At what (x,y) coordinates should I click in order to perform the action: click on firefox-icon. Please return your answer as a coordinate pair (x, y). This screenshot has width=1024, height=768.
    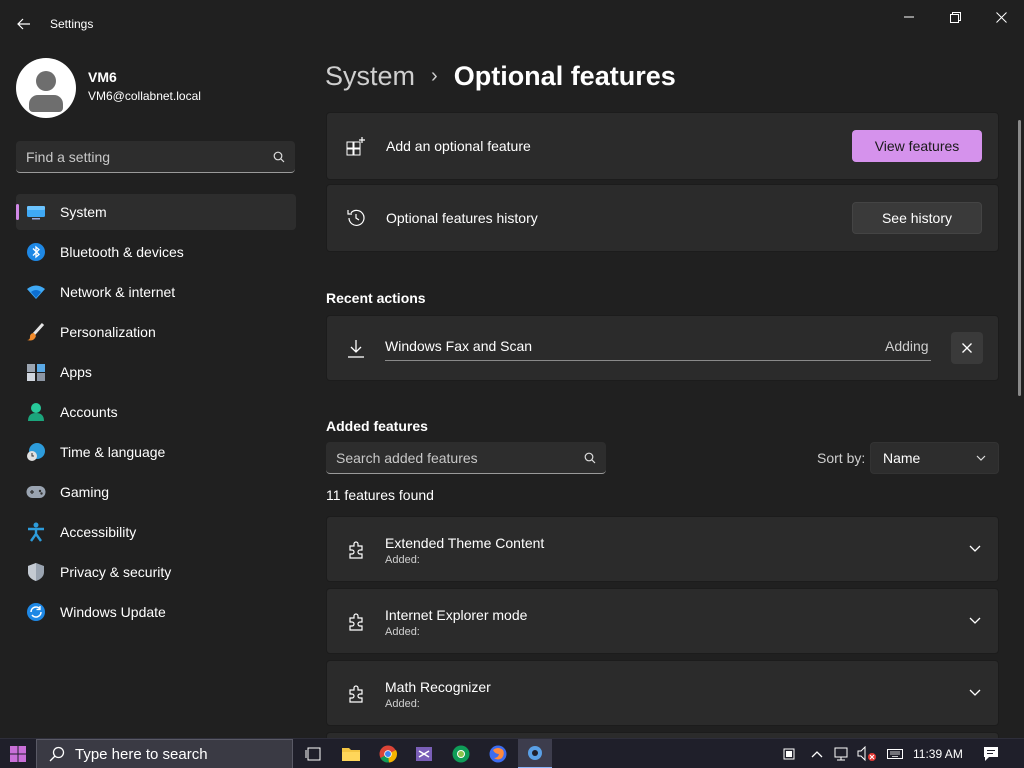
    Looking at the image, I should click on (498, 754).